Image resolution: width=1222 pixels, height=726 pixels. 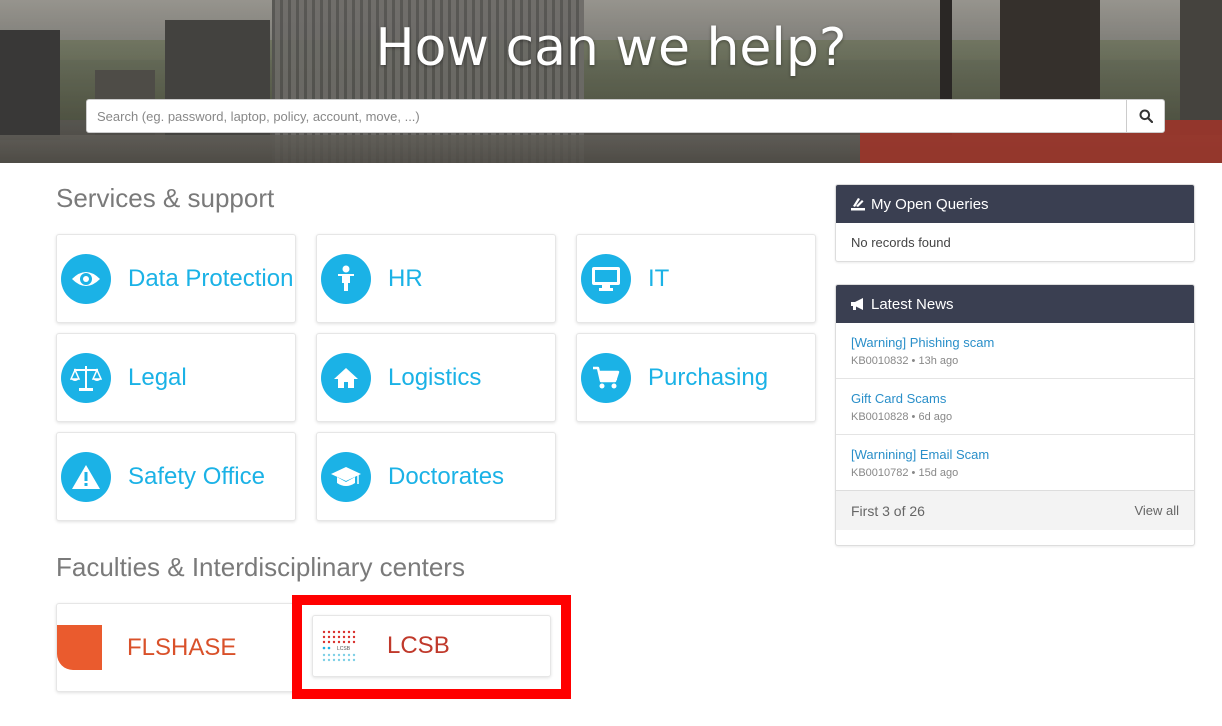 What do you see at coordinates (1015, 342) in the screenshot?
I see `news-title-link: [Warning] Phishing scam` at bounding box center [1015, 342].